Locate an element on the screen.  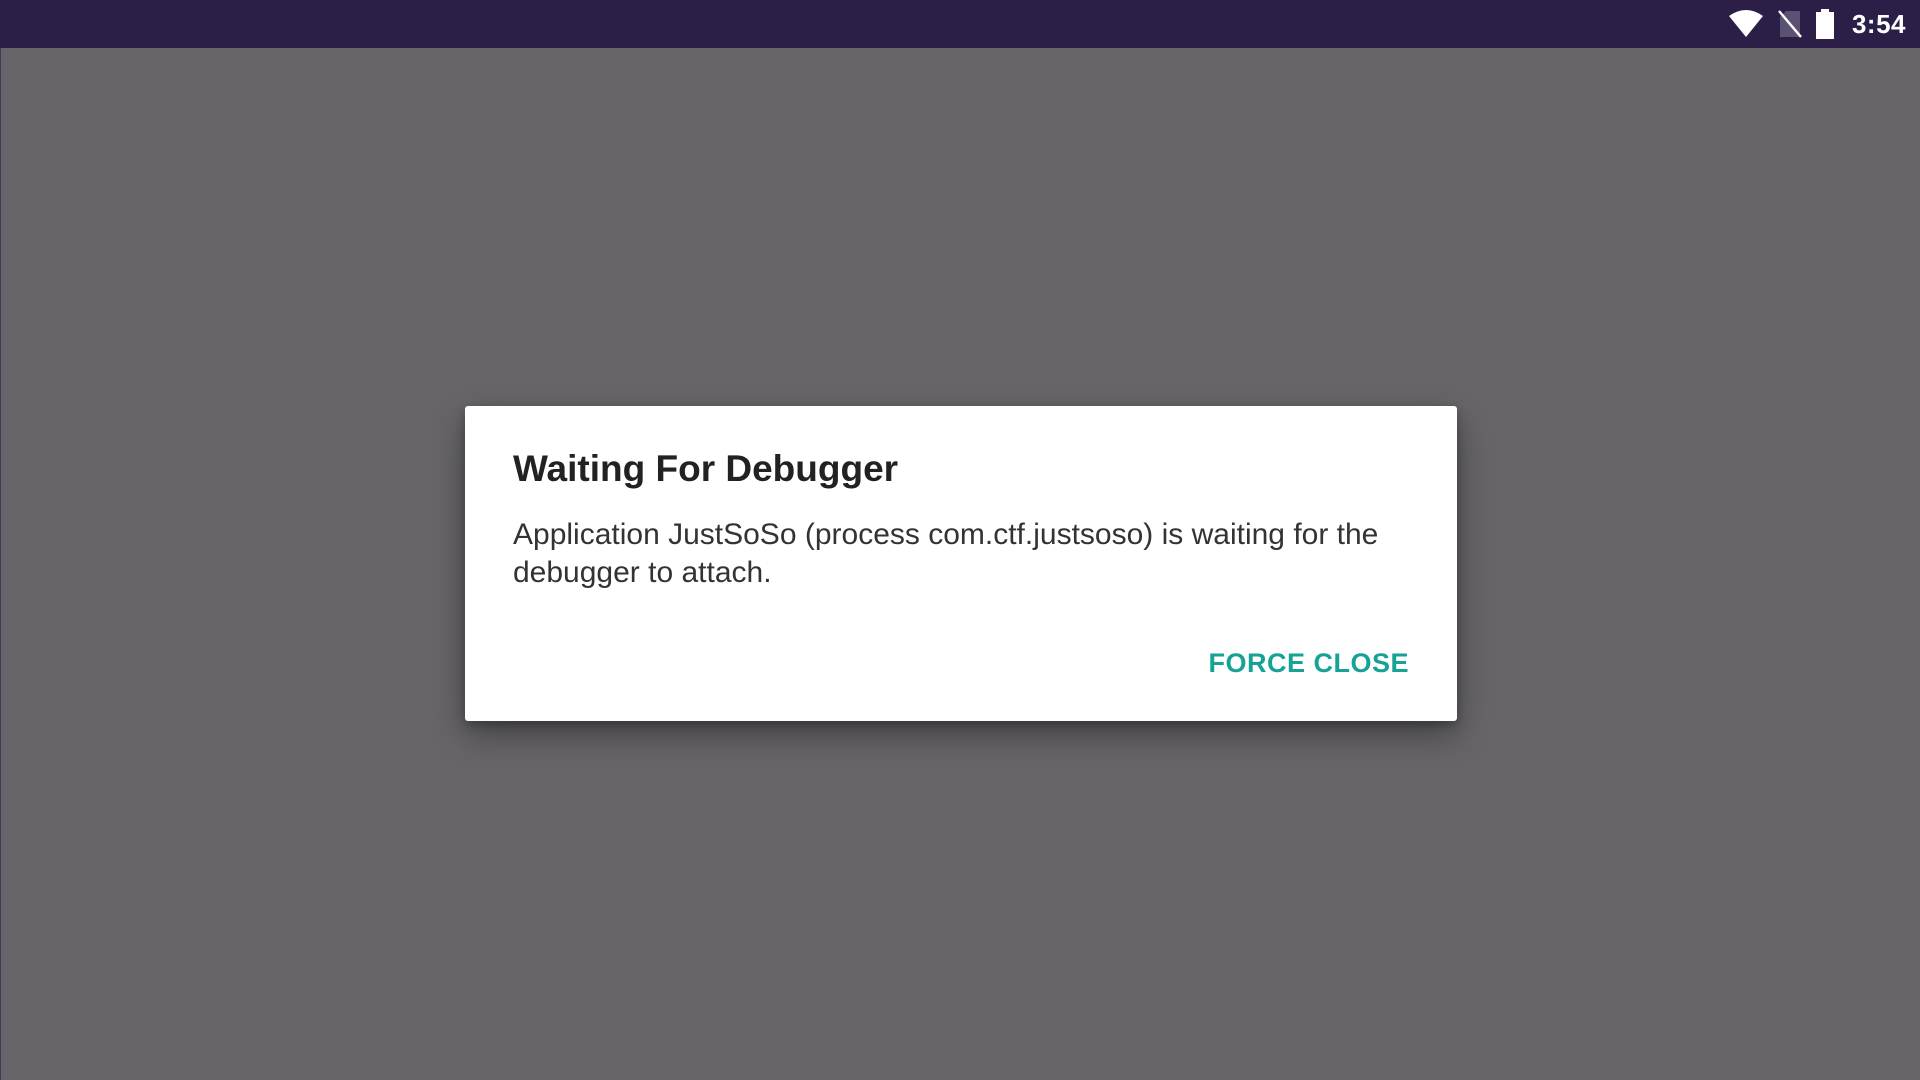
status-bar: 3:54 is located at coordinates (960, 24).